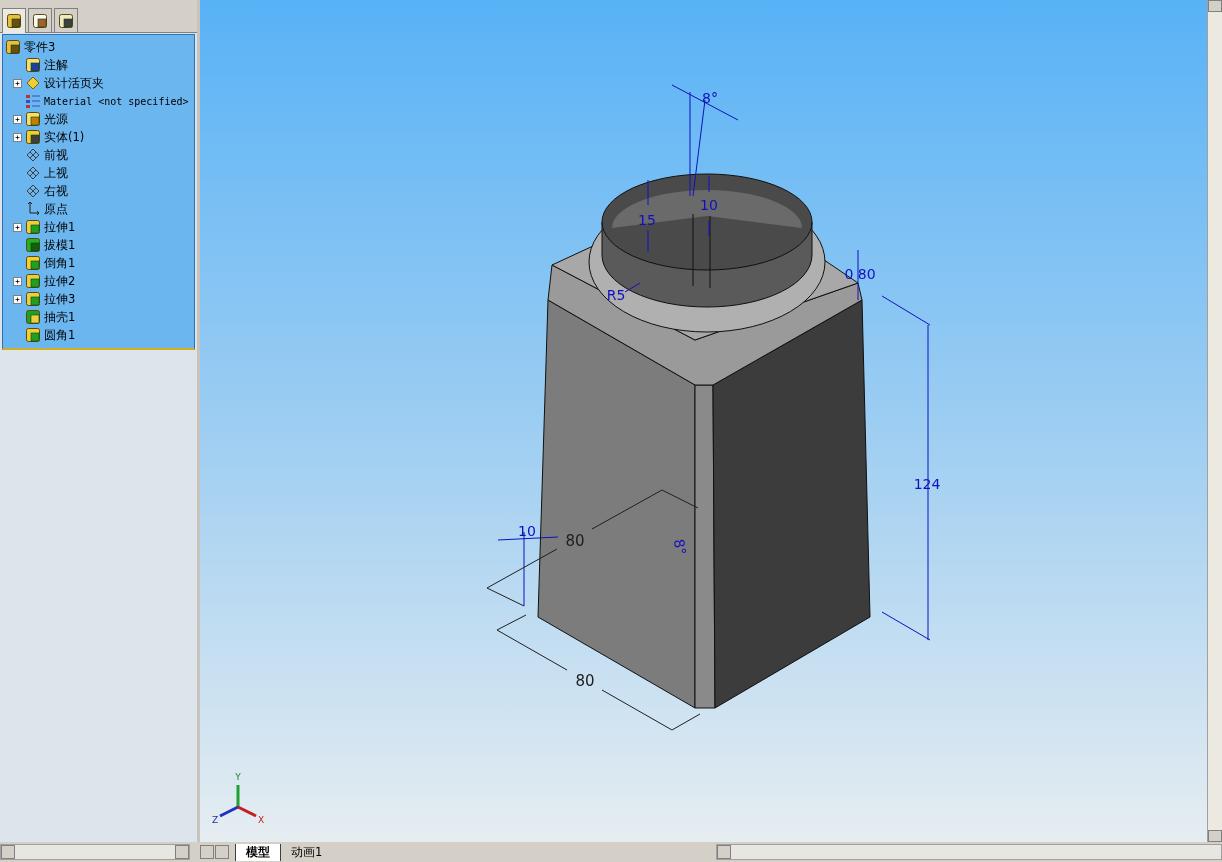 The height and width of the screenshot is (862, 1222). What do you see at coordinates (710, 98) in the screenshot?
I see `dimension-label: 8°` at bounding box center [710, 98].